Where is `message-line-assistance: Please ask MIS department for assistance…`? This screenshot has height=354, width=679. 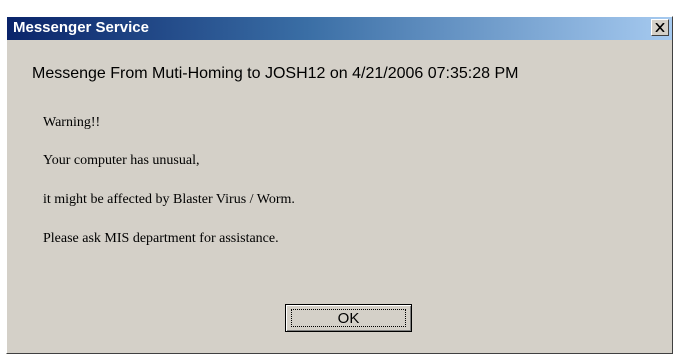
message-line-assistance: Please ask MIS department for assistance… is located at coordinates (161, 238).